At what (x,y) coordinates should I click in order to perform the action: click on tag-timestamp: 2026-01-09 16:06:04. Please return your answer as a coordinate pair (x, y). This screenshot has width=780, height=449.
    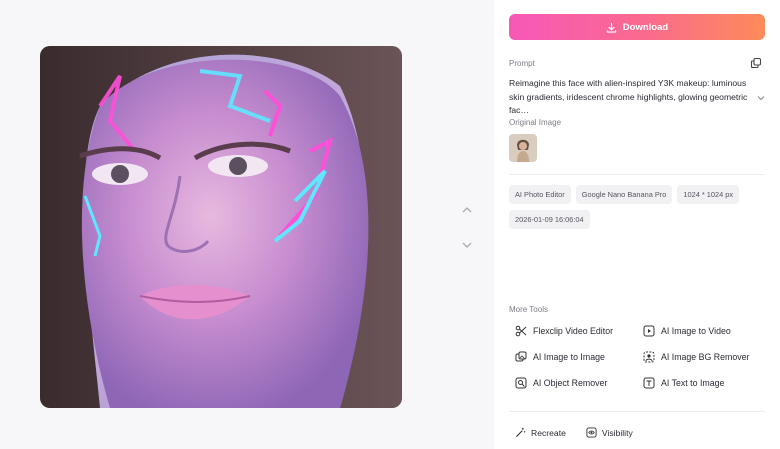
    Looking at the image, I should click on (549, 219).